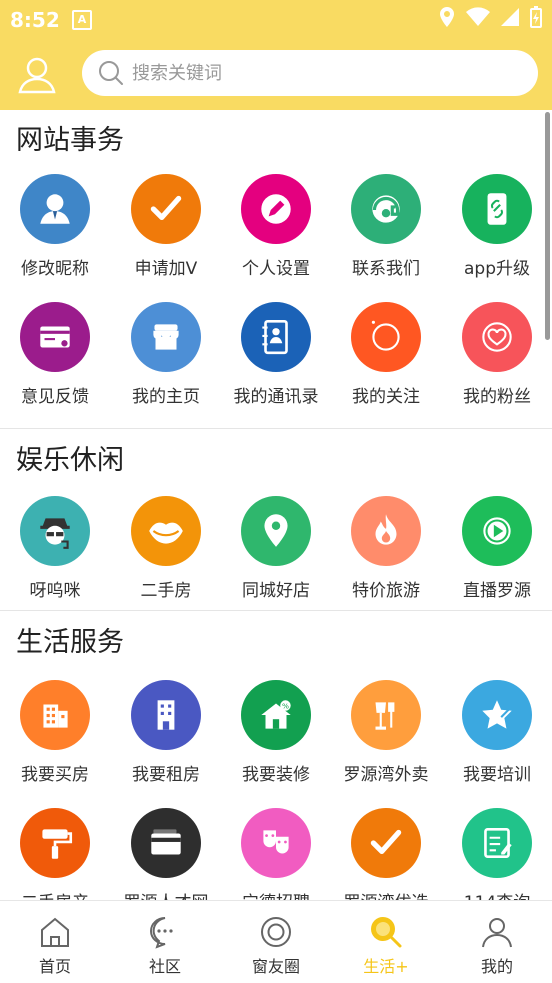  I want to click on search-bar, so click(310, 73).